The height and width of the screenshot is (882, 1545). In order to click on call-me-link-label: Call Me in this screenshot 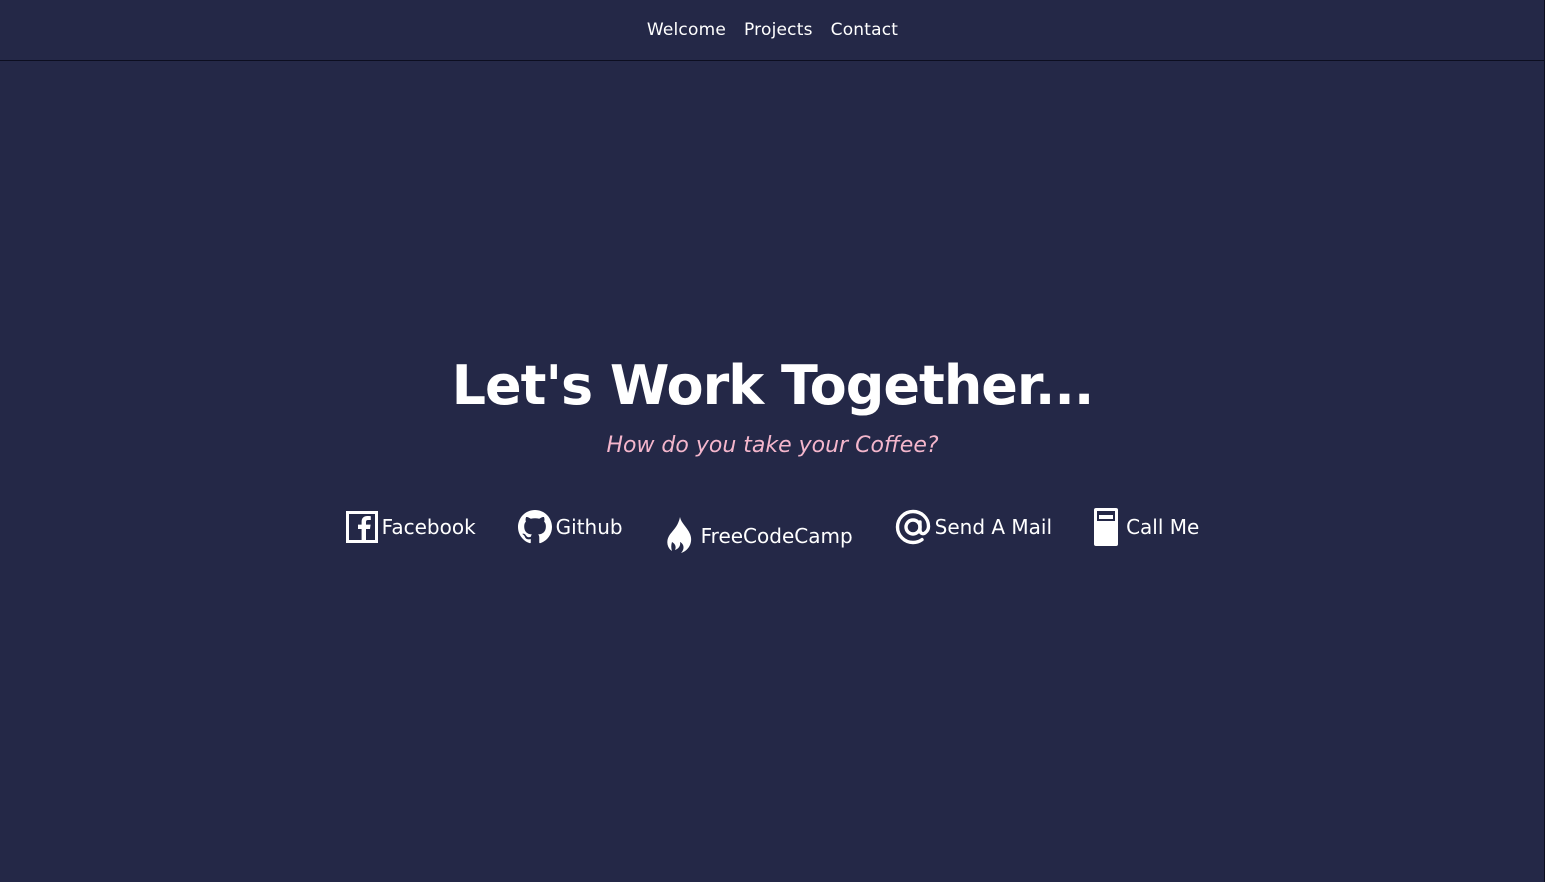, I will do `click(1163, 527)`.